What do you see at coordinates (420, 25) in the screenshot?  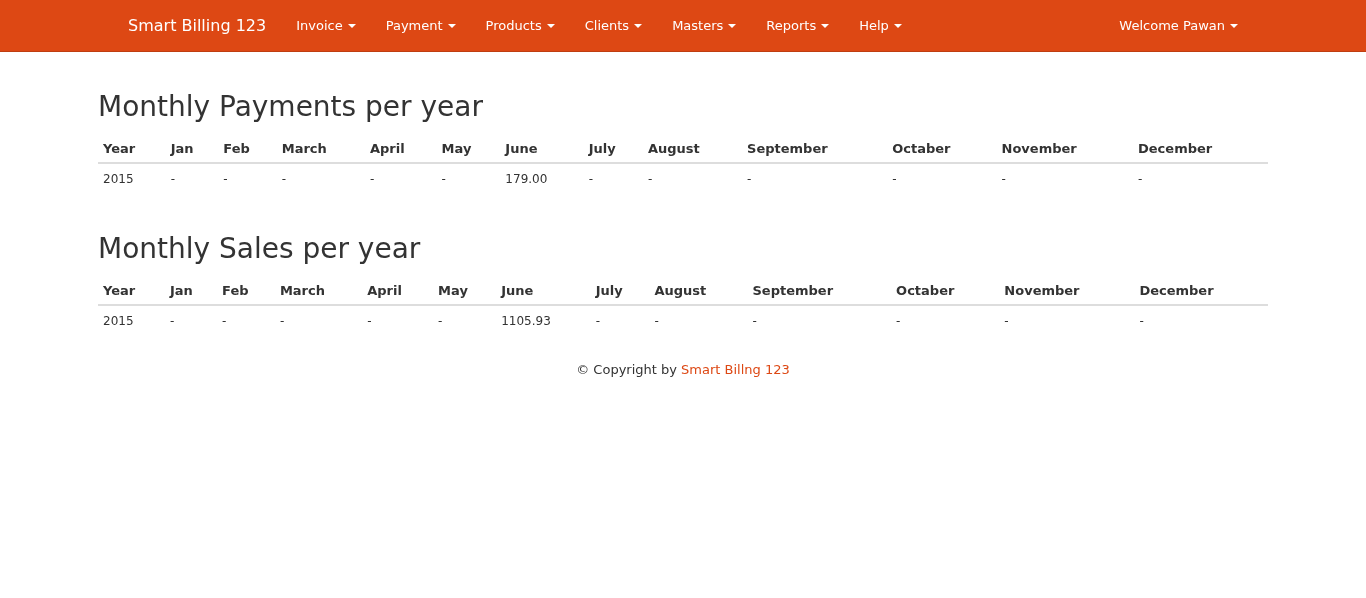 I see `menu-dropdown: Payment` at bounding box center [420, 25].